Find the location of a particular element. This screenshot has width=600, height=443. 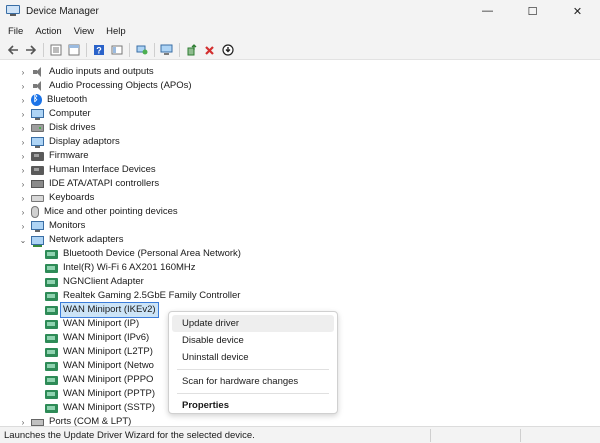

minimize-button: — is located at coordinates (487, 11).